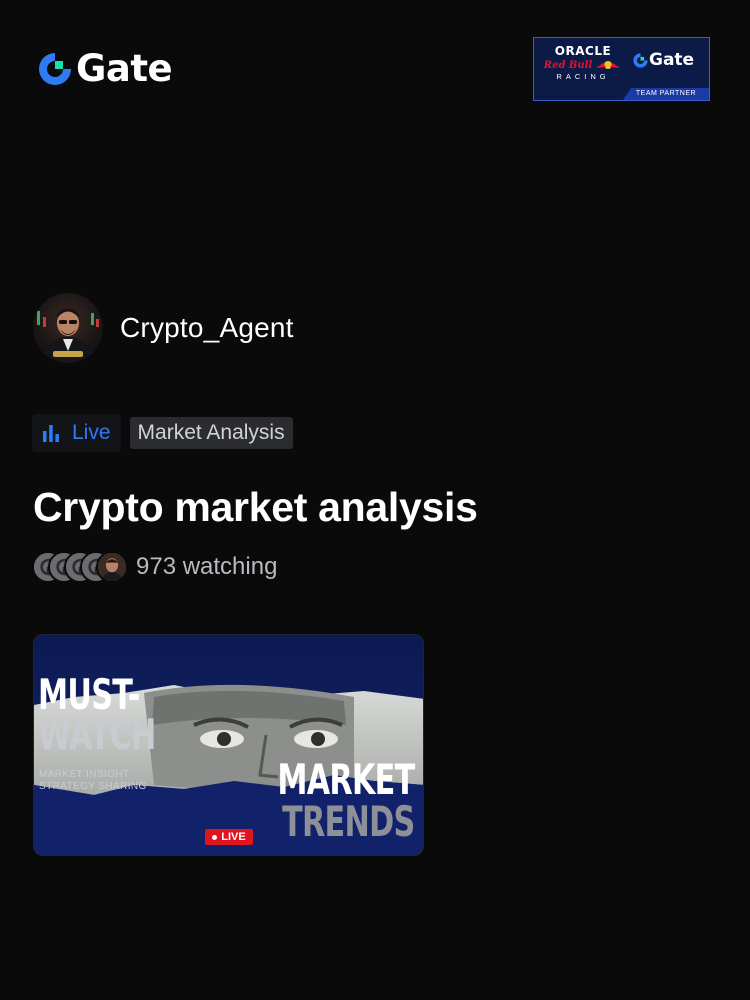  What do you see at coordinates (68, 335) in the screenshot?
I see `host-avatar-image` at bounding box center [68, 335].